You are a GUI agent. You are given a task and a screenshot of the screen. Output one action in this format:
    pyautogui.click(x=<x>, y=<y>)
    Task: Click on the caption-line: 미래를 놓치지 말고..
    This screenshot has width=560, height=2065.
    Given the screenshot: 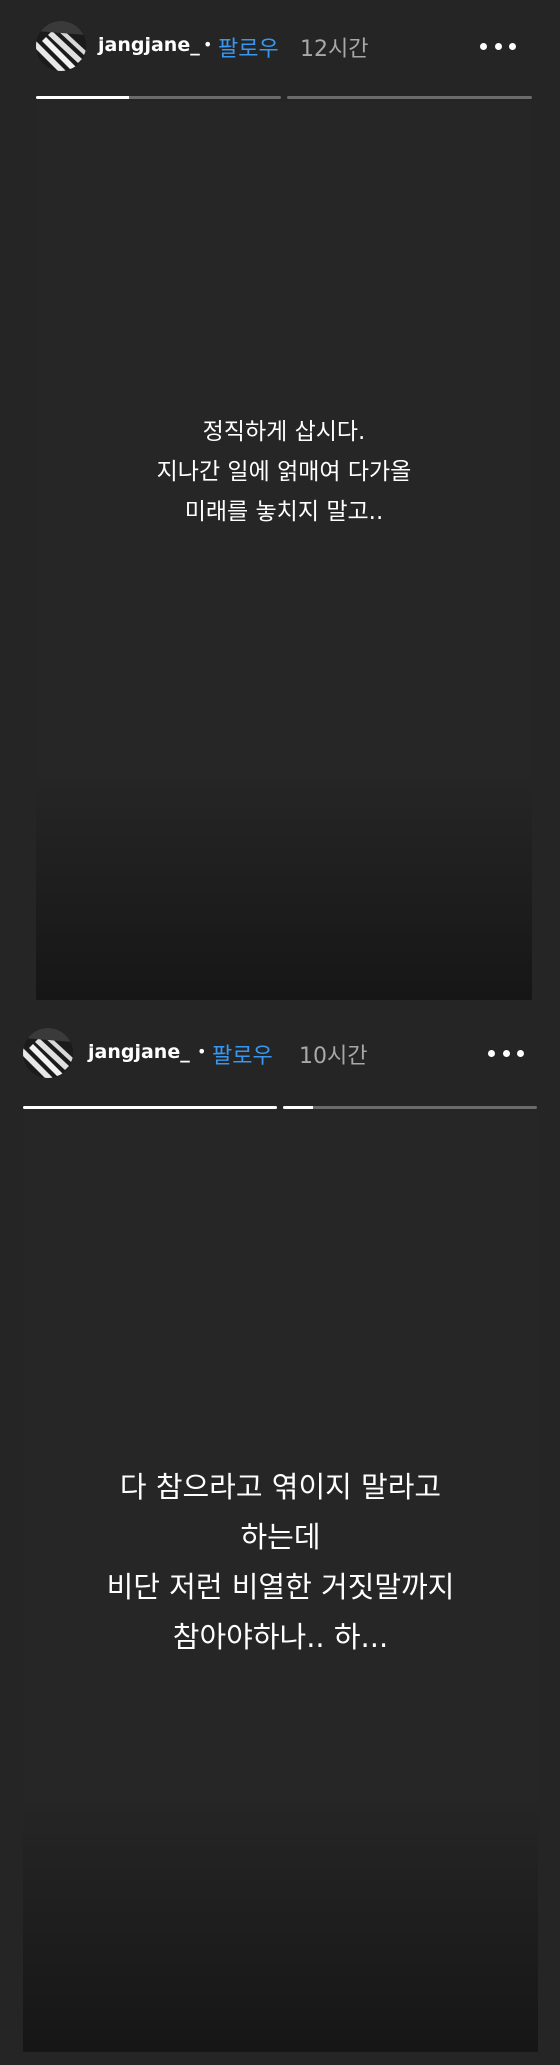 What is the action you would take?
    pyautogui.click(x=284, y=512)
    